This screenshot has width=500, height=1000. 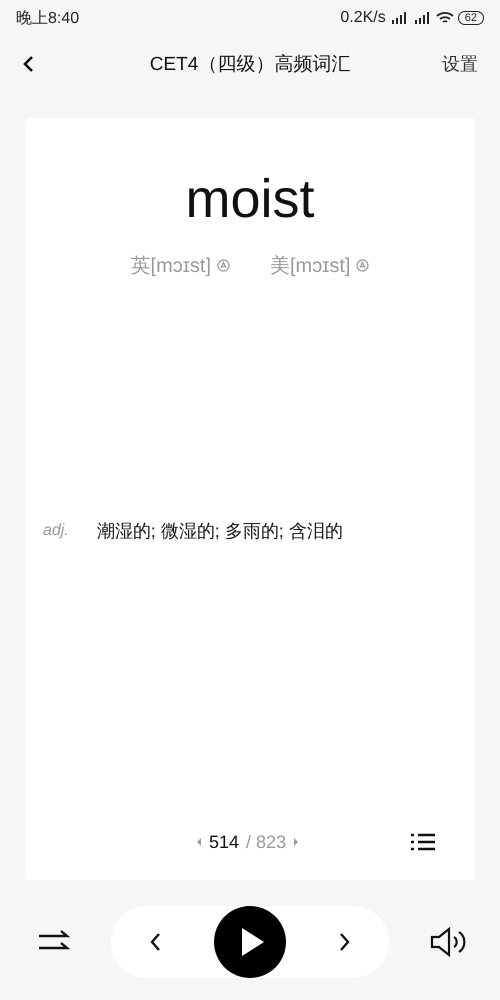 I want to click on pronunciation-text: 英[mɔɪst], so click(x=170, y=266).